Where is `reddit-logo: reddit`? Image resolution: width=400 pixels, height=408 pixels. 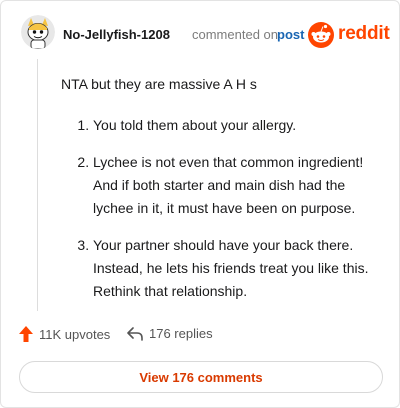 reddit-logo: reddit is located at coordinates (351, 35).